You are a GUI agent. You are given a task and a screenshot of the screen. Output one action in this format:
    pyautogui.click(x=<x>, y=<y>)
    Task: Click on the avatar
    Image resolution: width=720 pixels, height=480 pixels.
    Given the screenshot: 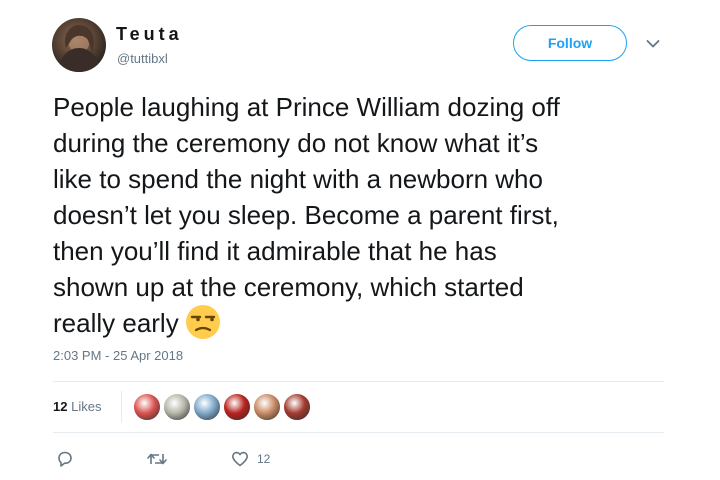 What is the action you would take?
    pyautogui.click(x=79, y=45)
    